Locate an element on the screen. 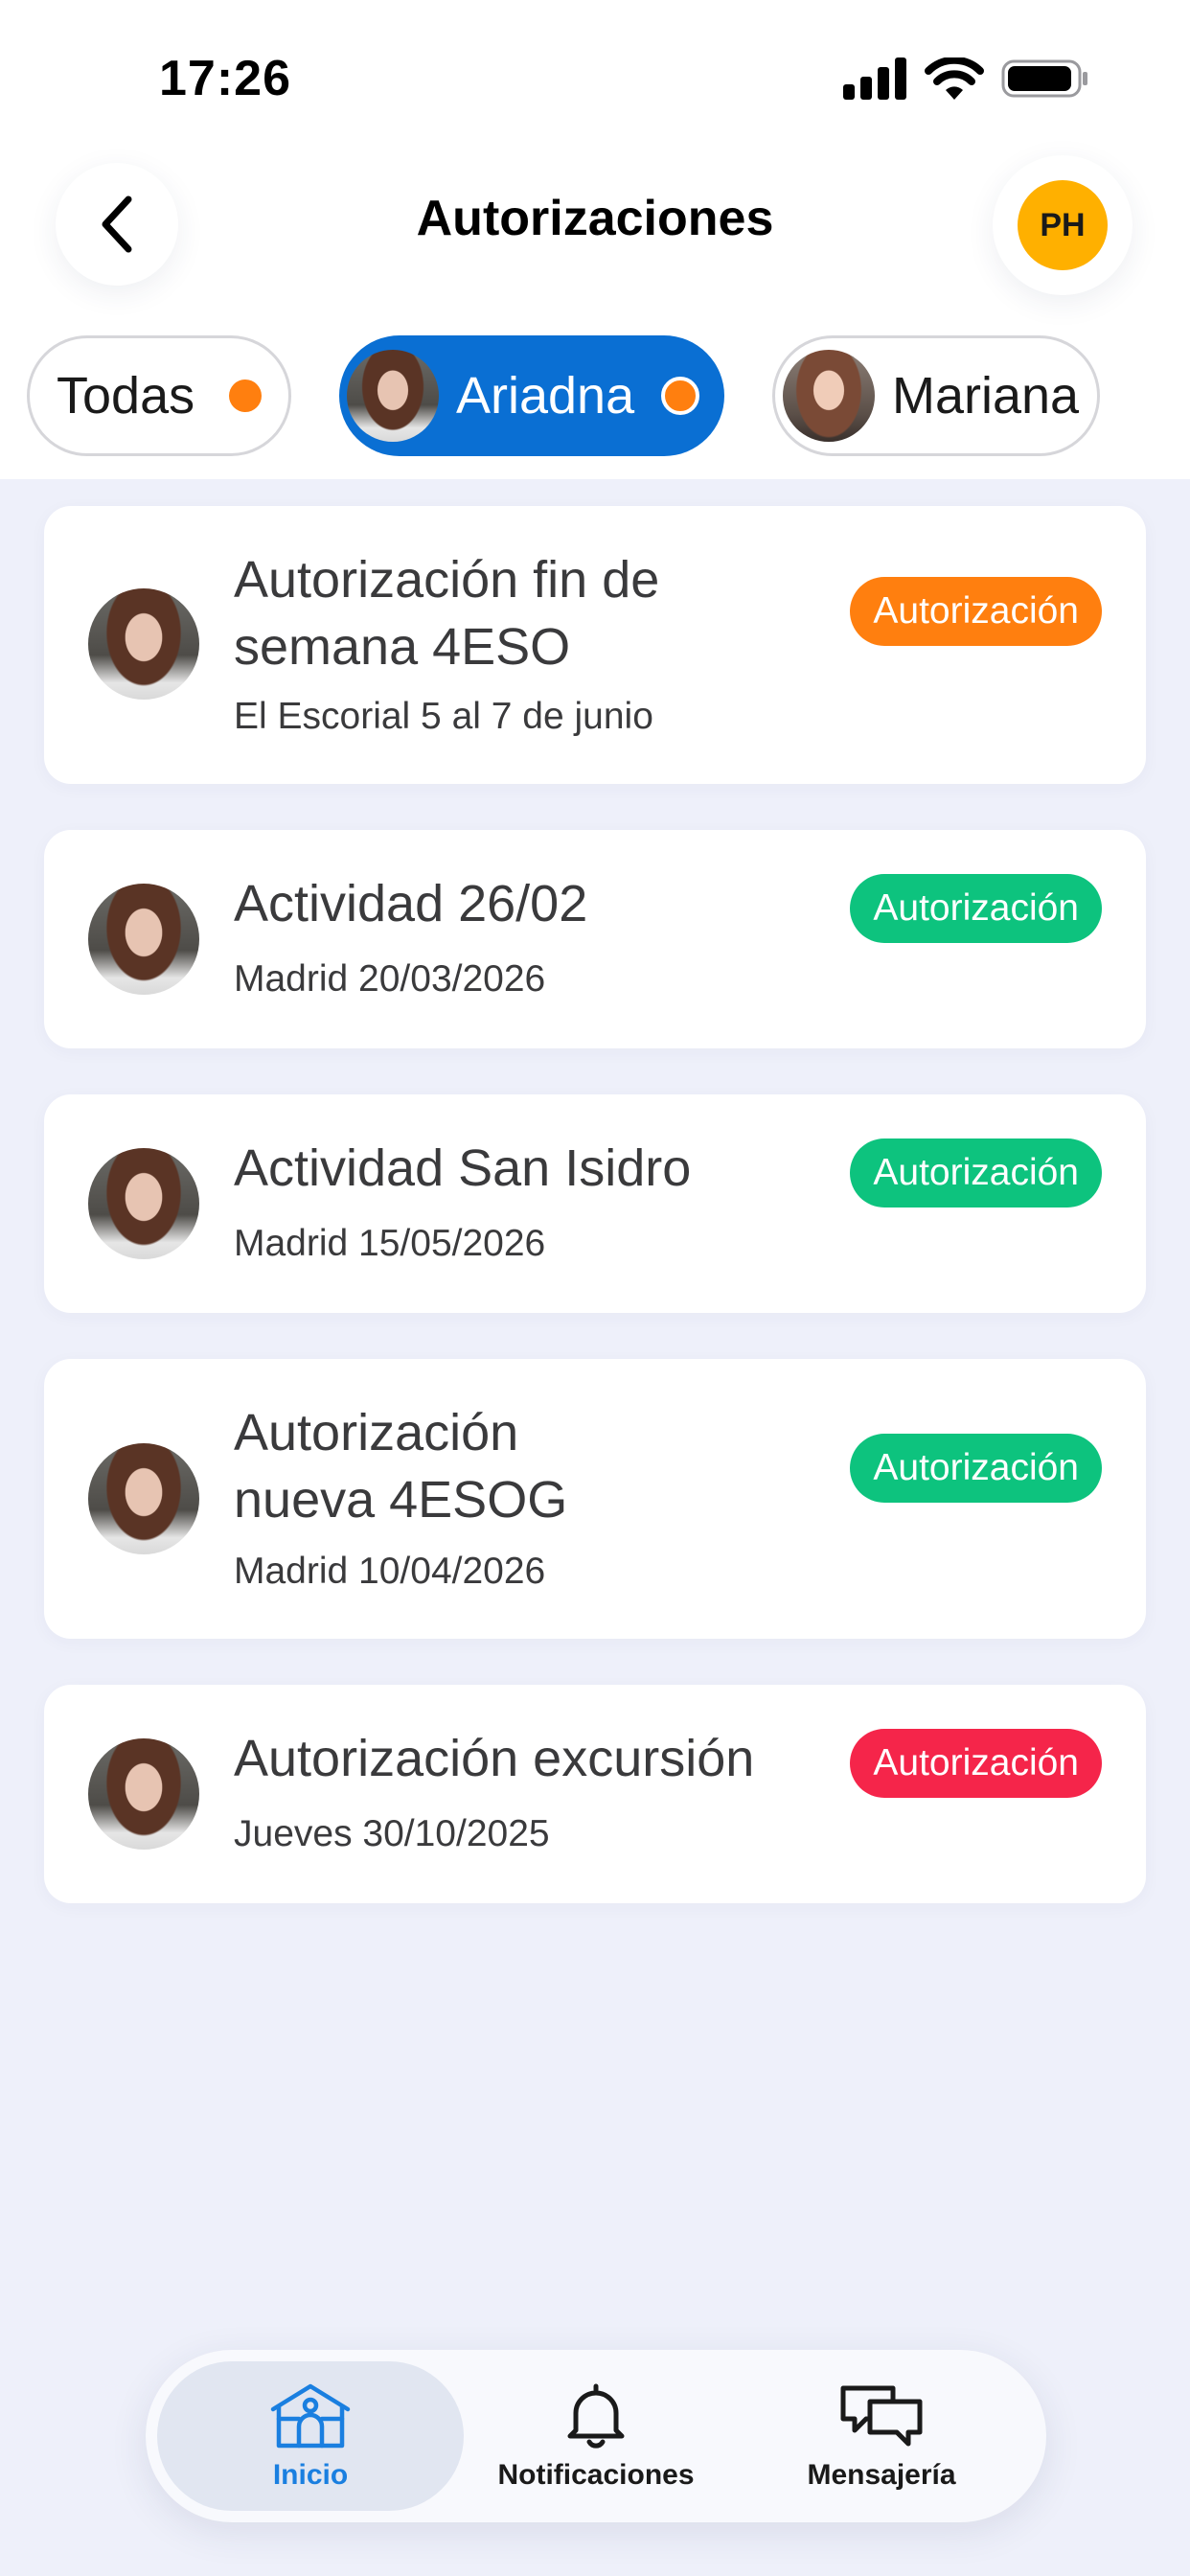  card-subtitle: Madrid 15/05/2026 is located at coordinates (390, 1243).